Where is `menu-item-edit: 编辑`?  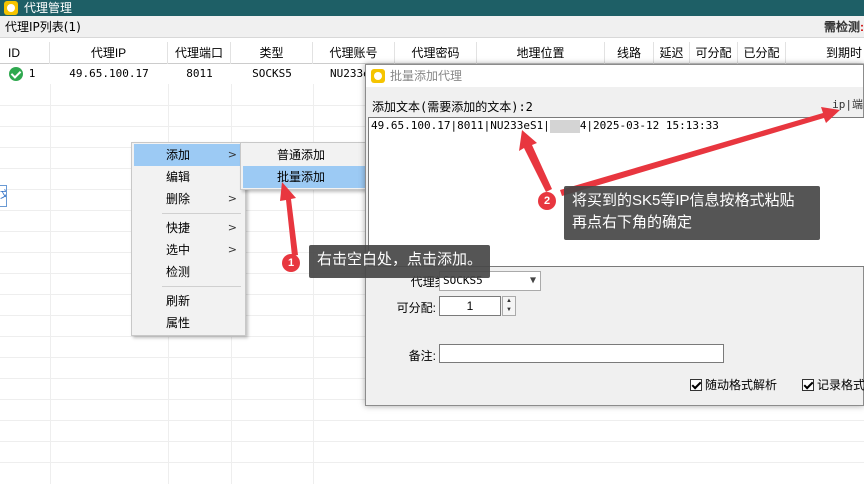
menu-item-edit: 编辑 is located at coordinates (188, 177).